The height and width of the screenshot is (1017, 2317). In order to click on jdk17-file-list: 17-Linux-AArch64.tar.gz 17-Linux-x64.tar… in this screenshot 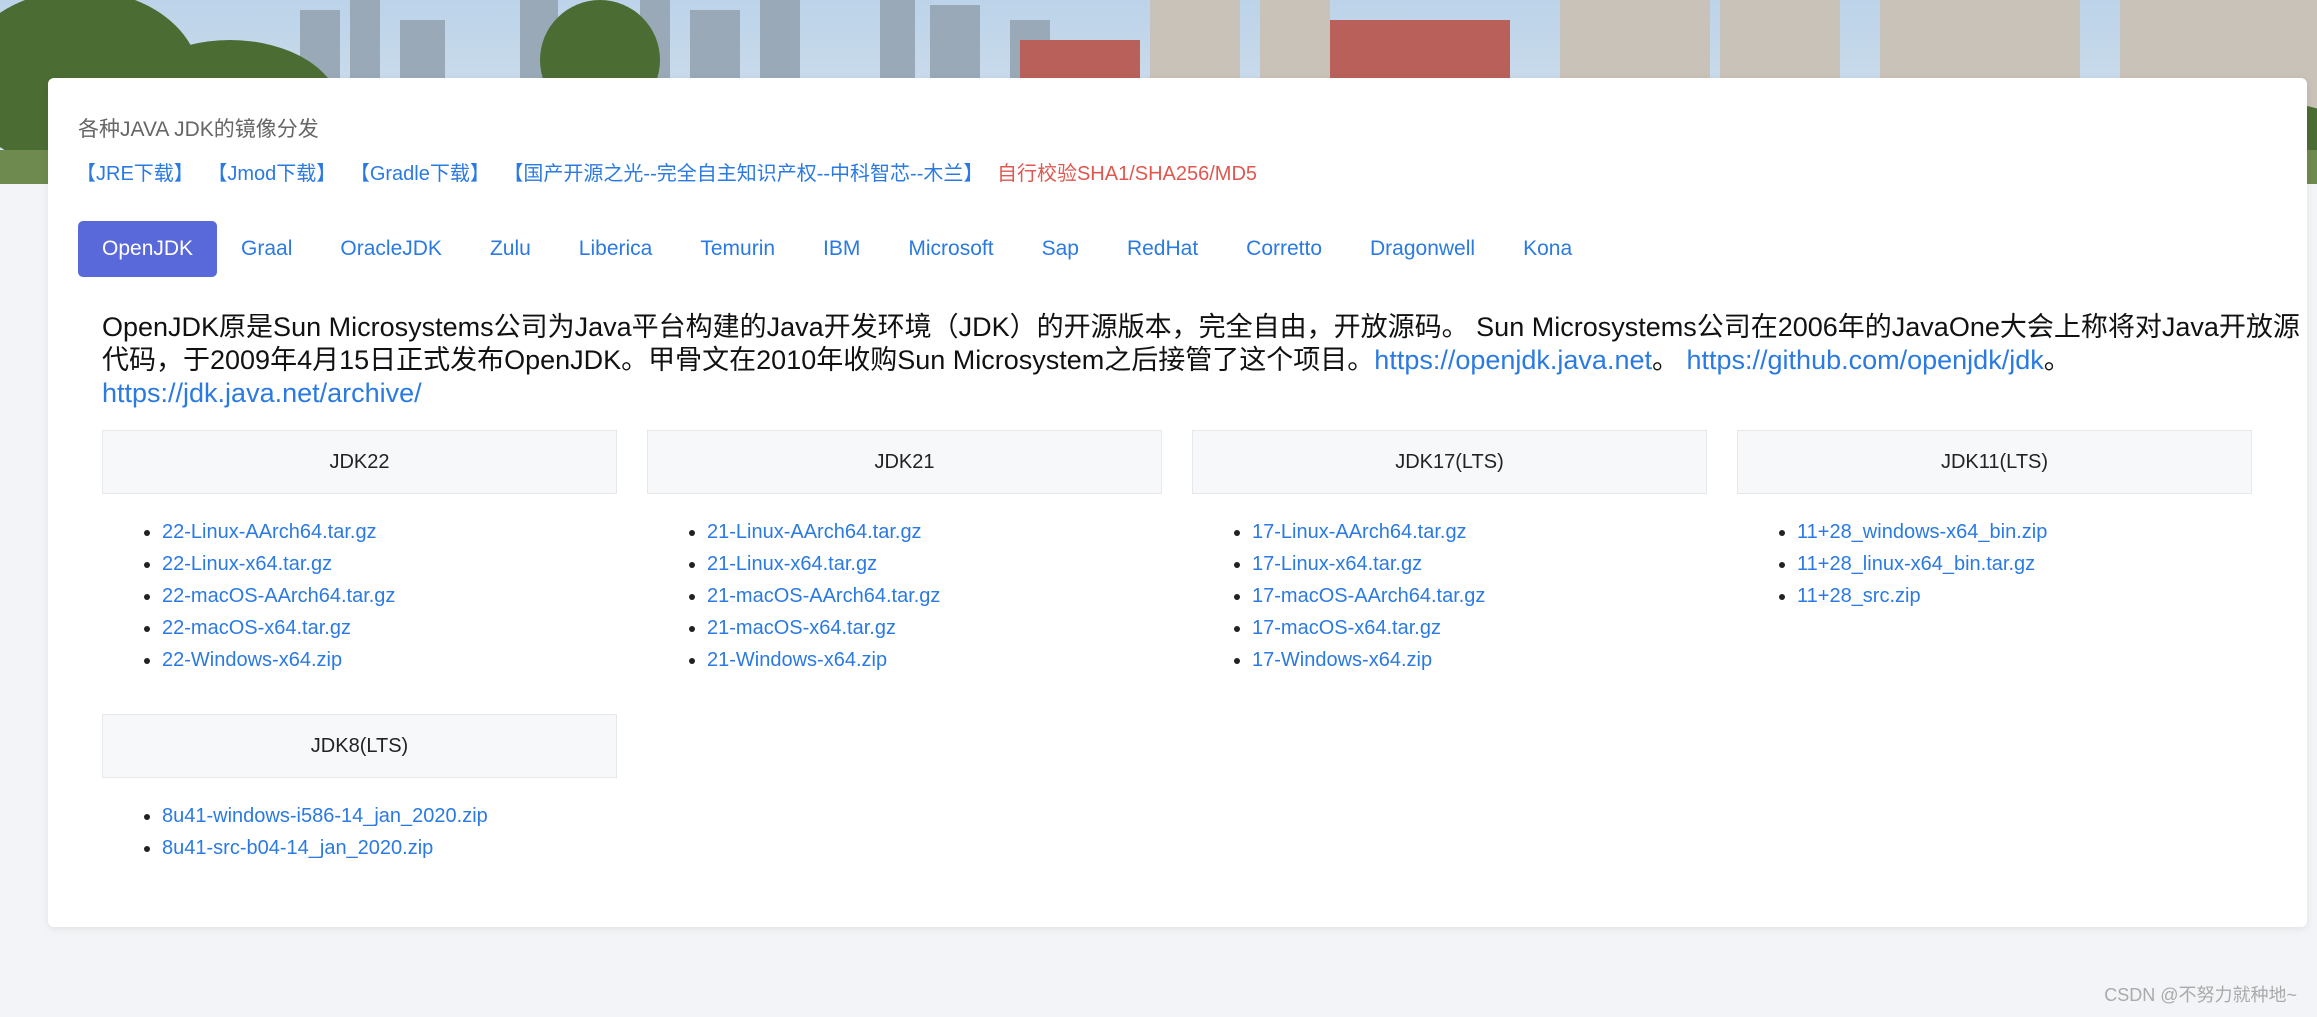, I will do `click(1449, 596)`.